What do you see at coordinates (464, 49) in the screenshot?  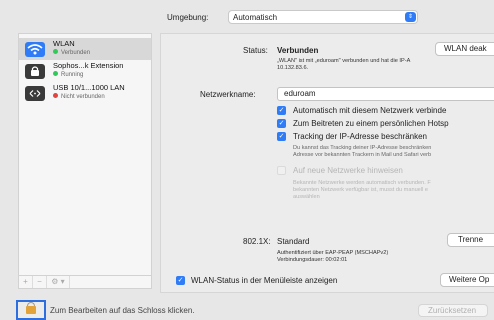 I see `wlan-disable-button: WLAN deak` at bounding box center [464, 49].